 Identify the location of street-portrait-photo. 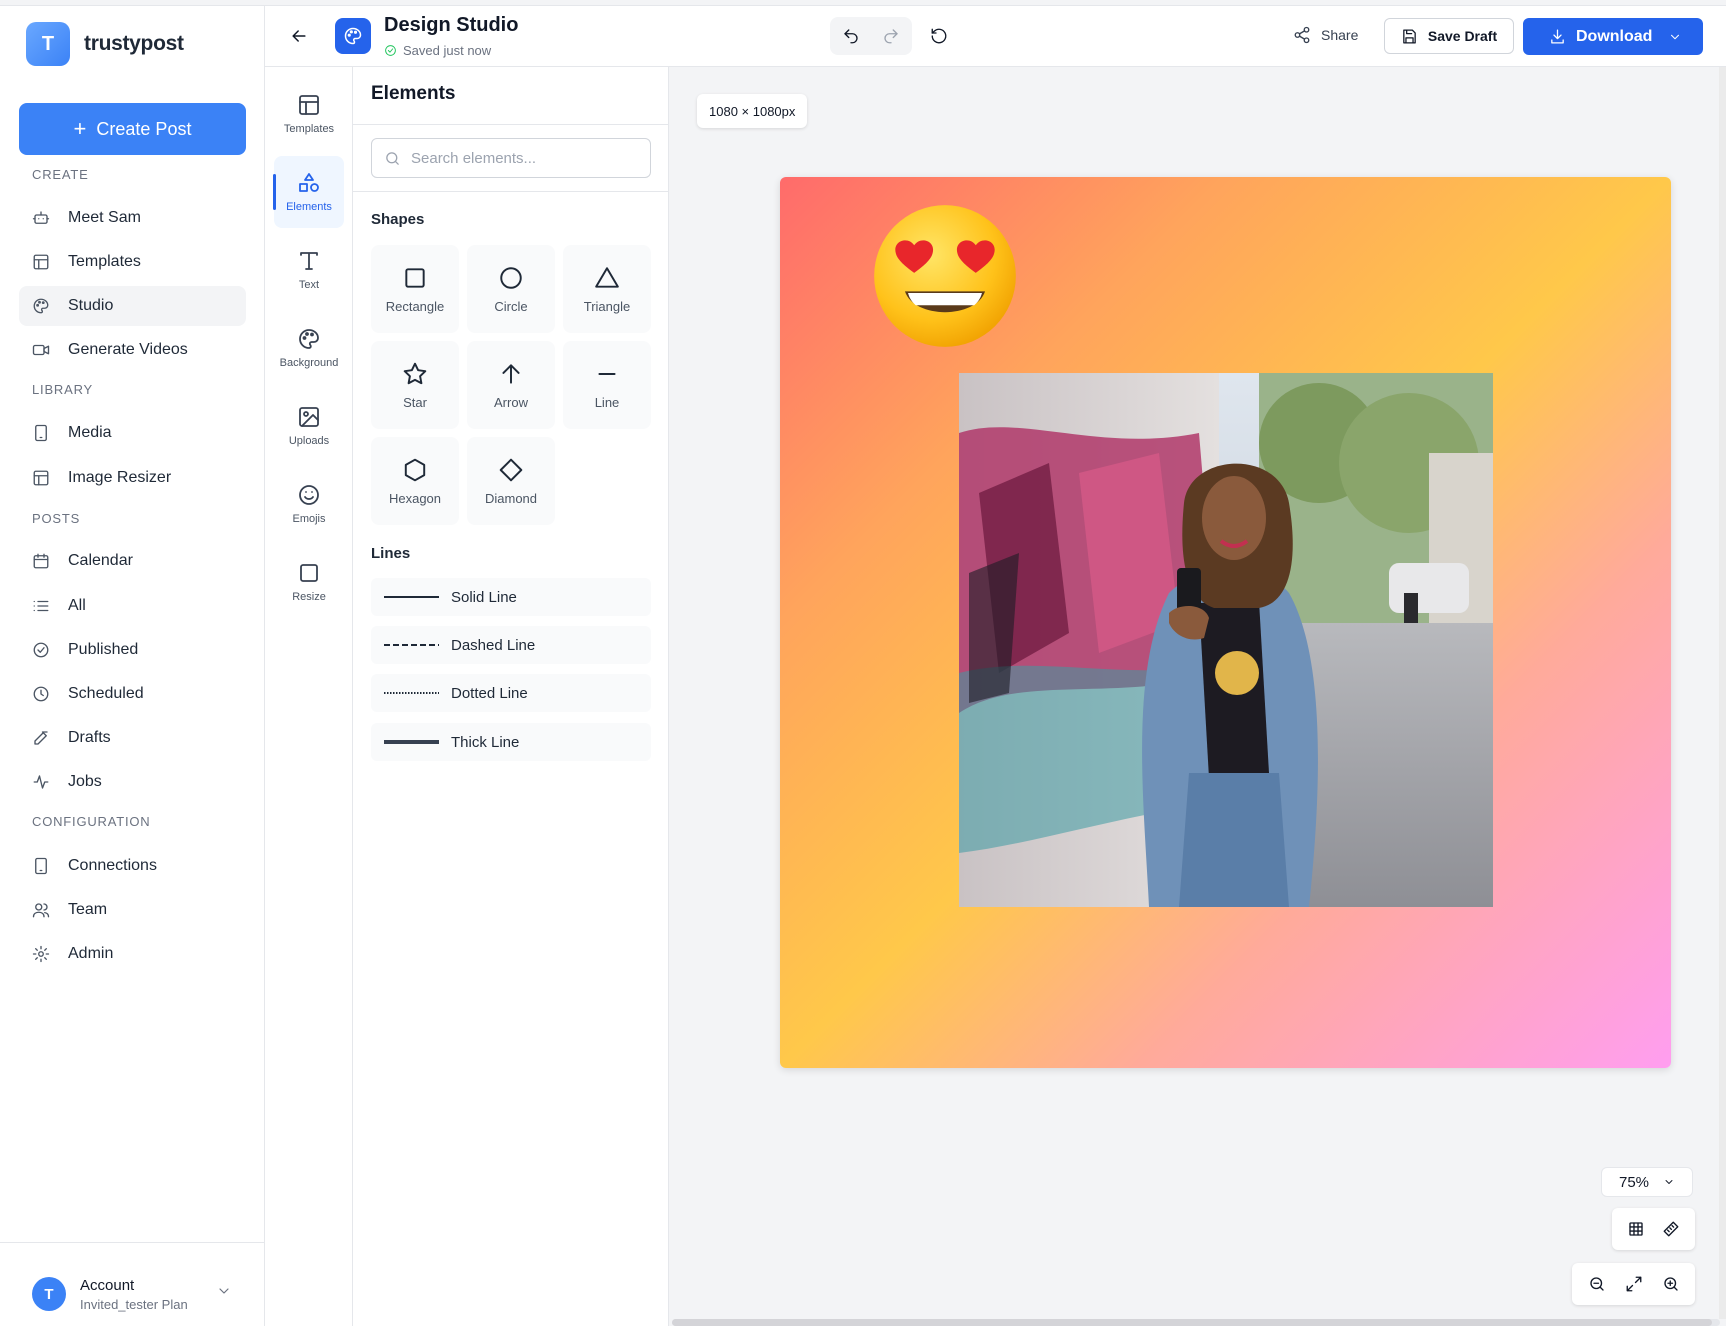
(1226, 640).